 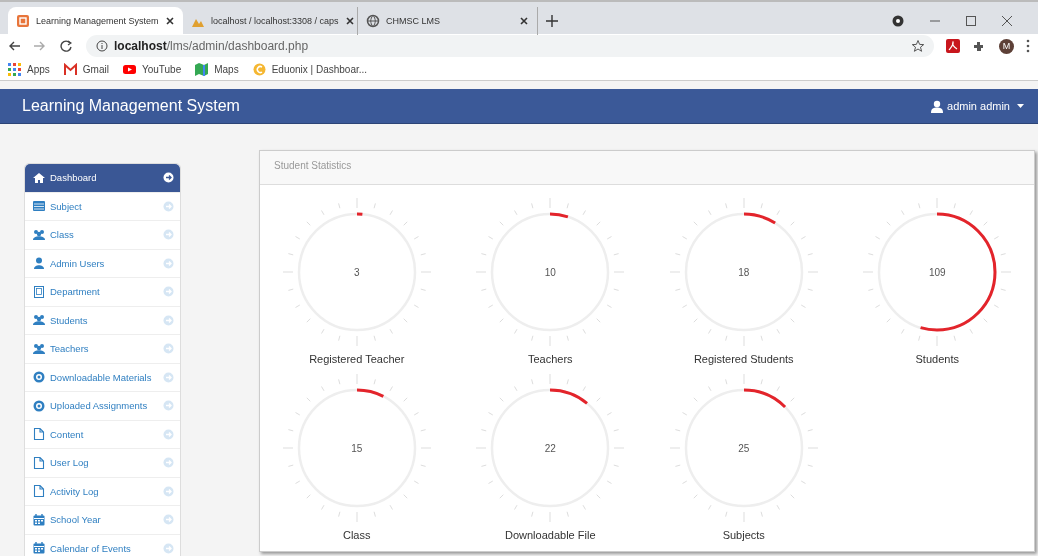 What do you see at coordinates (744, 272) in the screenshot?
I see `gauge-value: 18` at bounding box center [744, 272].